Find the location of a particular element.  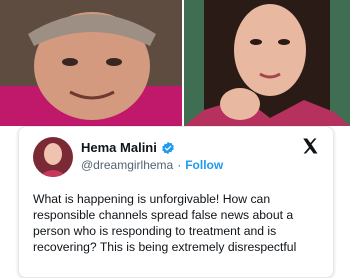

author-name: Hema Malini is located at coordinates (119, 147).